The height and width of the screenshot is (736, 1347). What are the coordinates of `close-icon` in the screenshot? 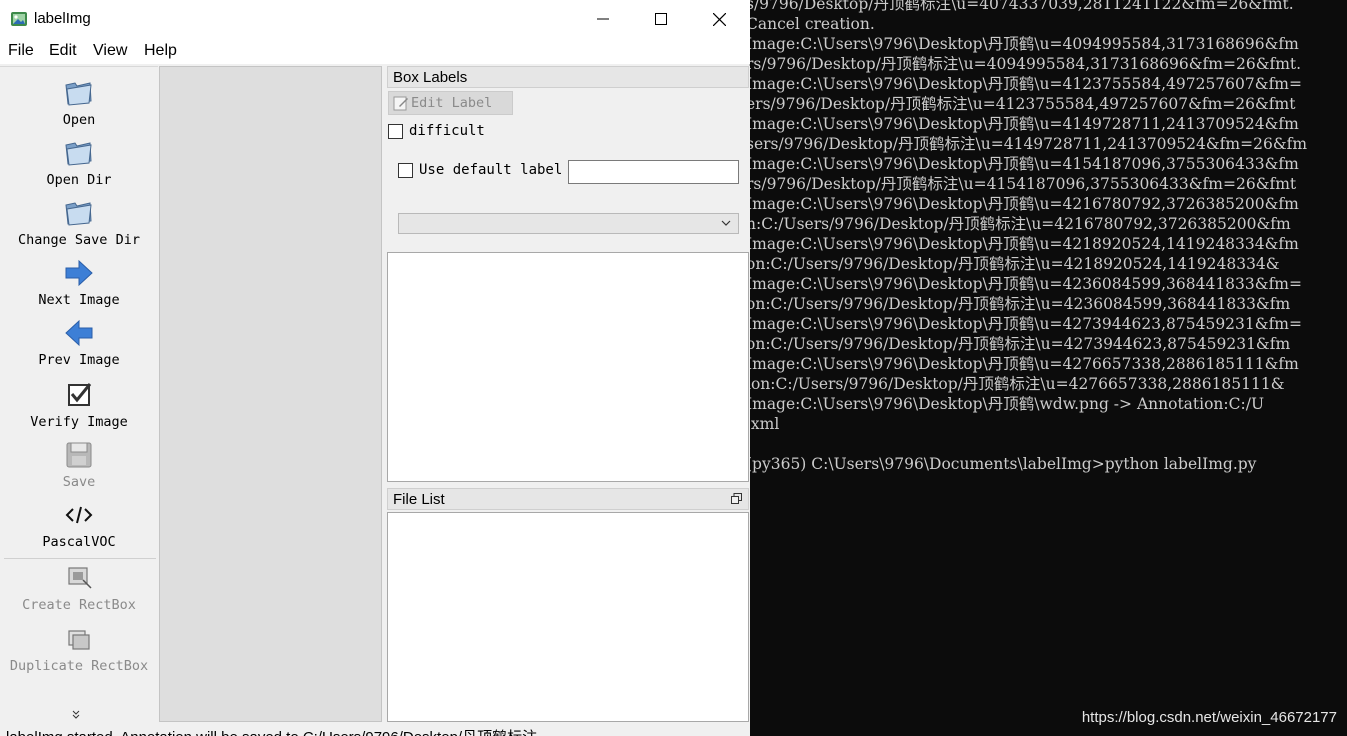 It's located at (719, 19).